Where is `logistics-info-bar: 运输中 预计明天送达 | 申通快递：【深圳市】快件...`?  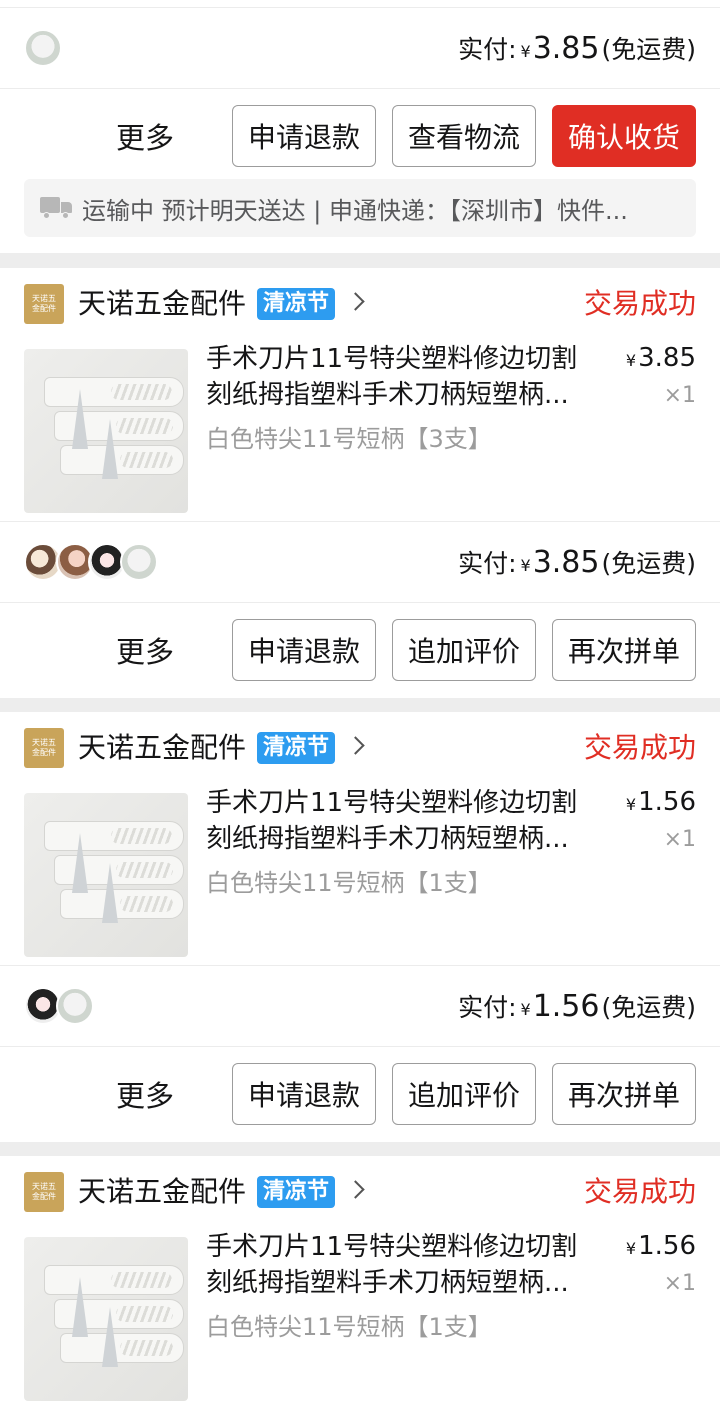
logistics-info-bar: 运输中 预计明天送达 | 申通快递：【深圳市】快件... is located at coordinates (360, 208).